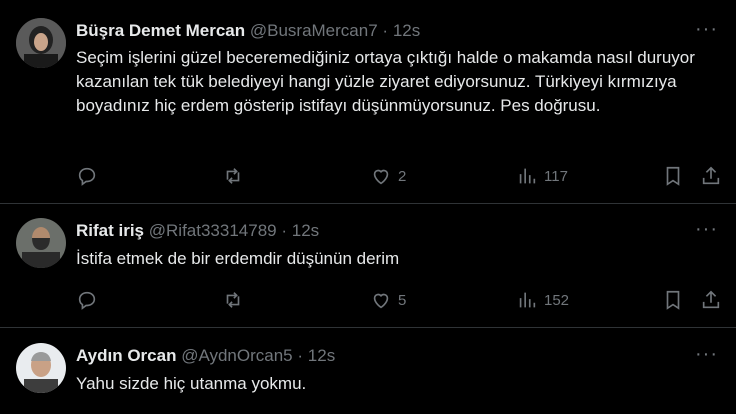 This screenshot has height=414, width=736. What do you see at coordinates (160, 30) in the screenshot?
I see `display-name: Büşra Demet Mercan` at bounding box center [160, 30].